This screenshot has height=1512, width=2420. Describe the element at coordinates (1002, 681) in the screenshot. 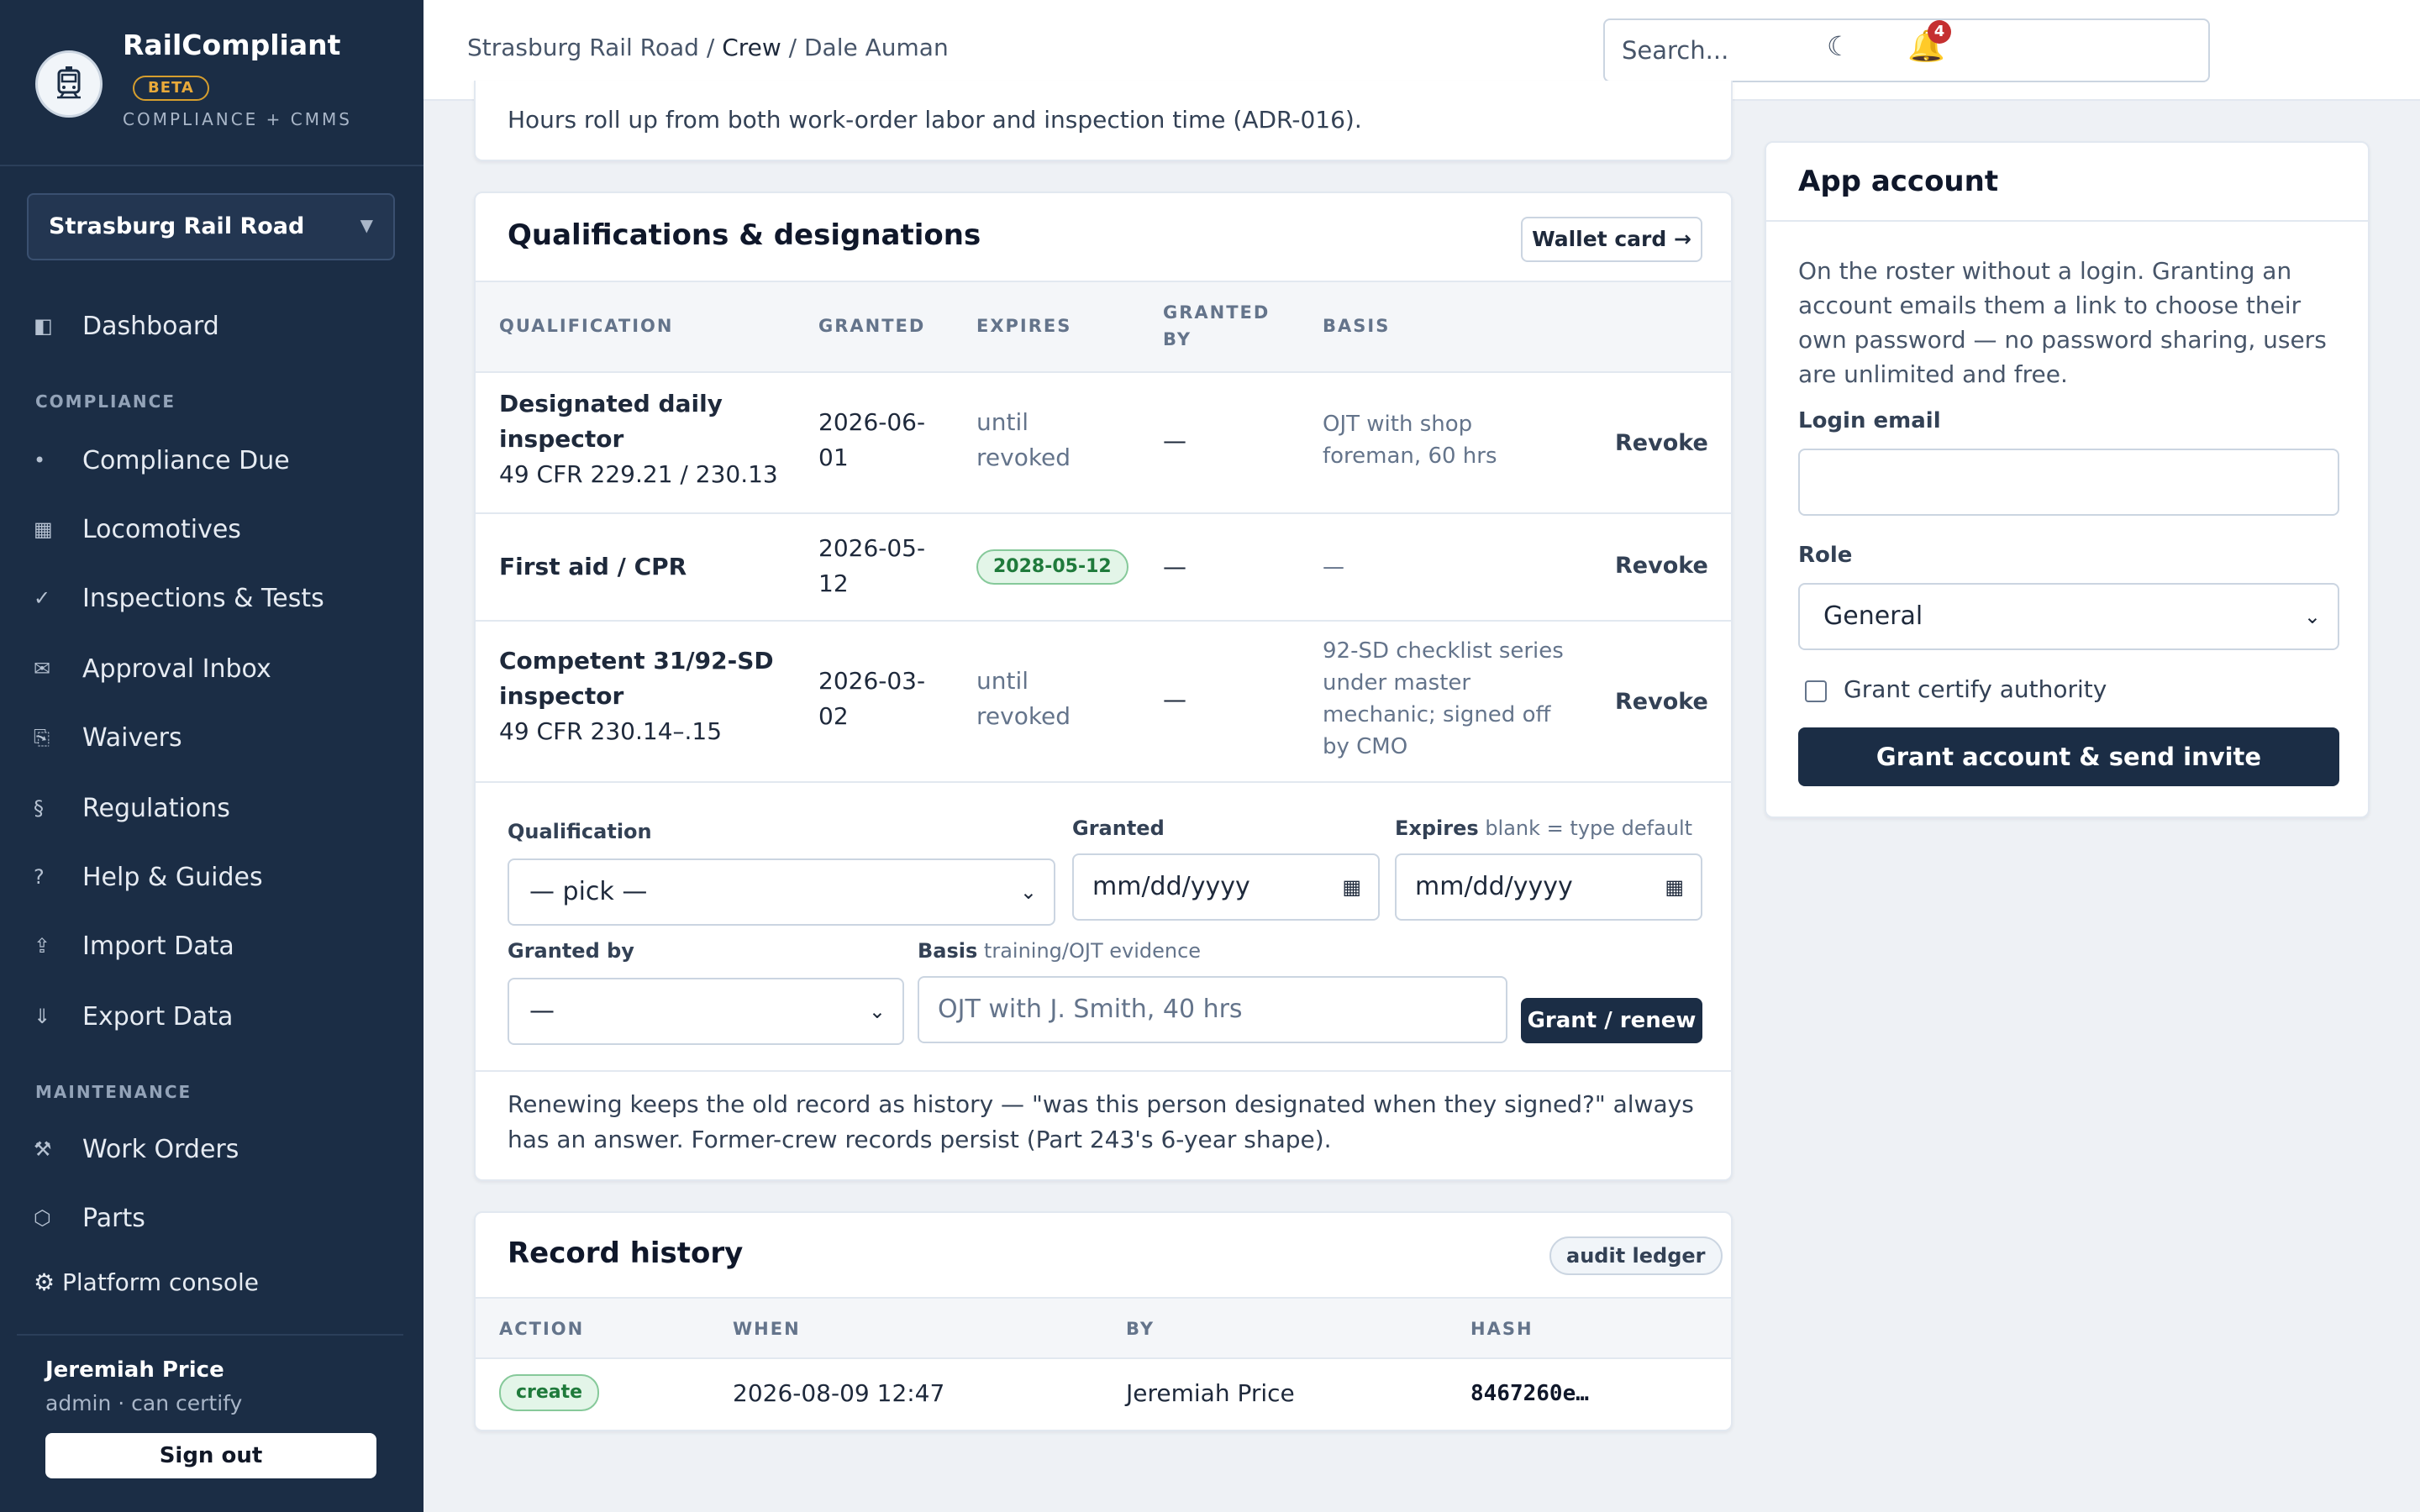

I see `expires-value: until` at that location.